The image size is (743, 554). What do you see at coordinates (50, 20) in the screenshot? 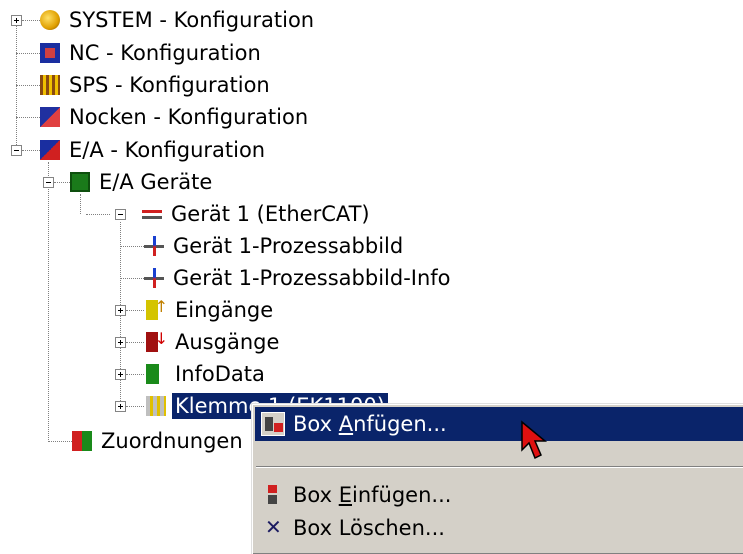
I see `system-icon` at bounding box center [50, 20].